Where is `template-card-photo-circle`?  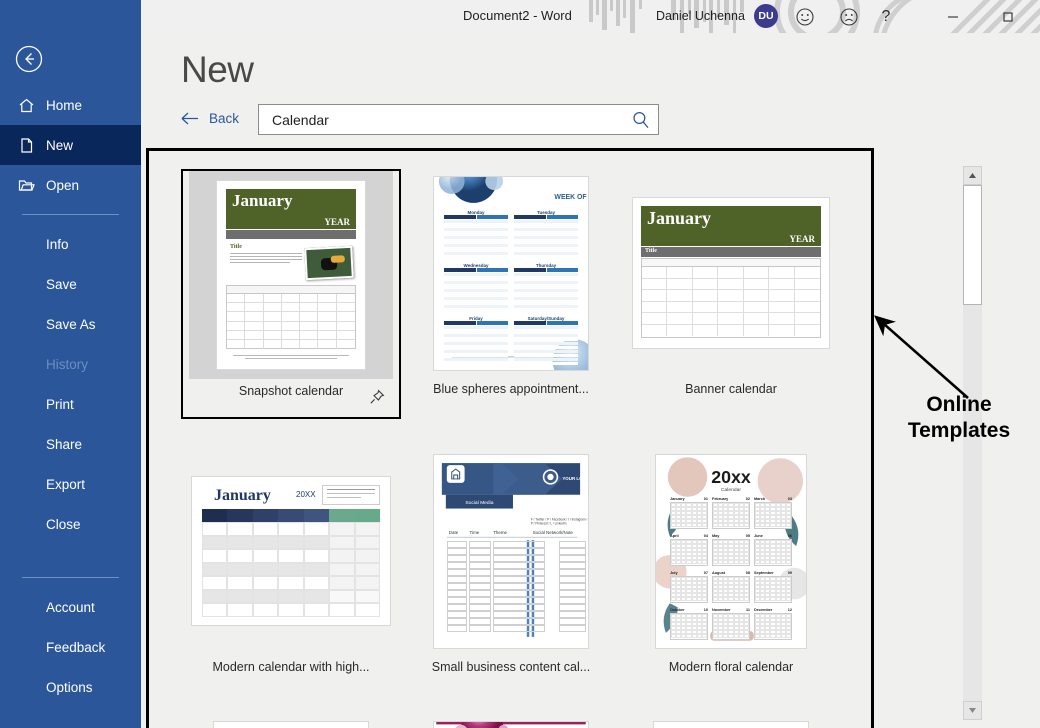
template-card-photo-circle is located at coordinates (731, 724).